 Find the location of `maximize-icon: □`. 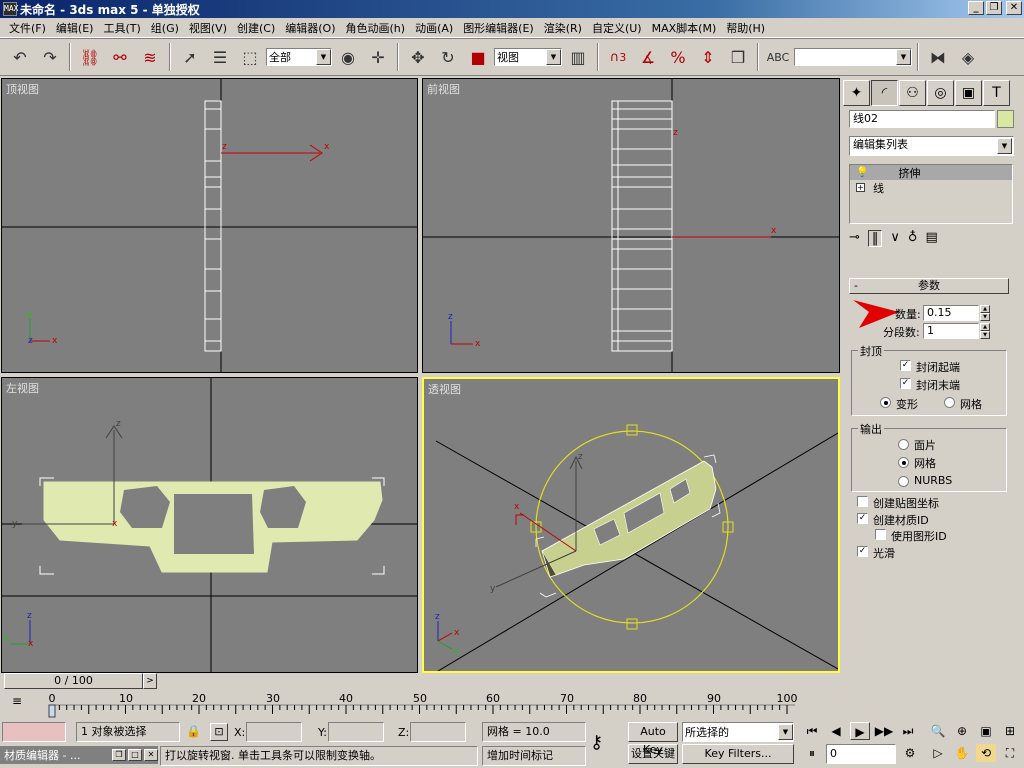

maximize-icon: □ is located at coordinates (135, 755).